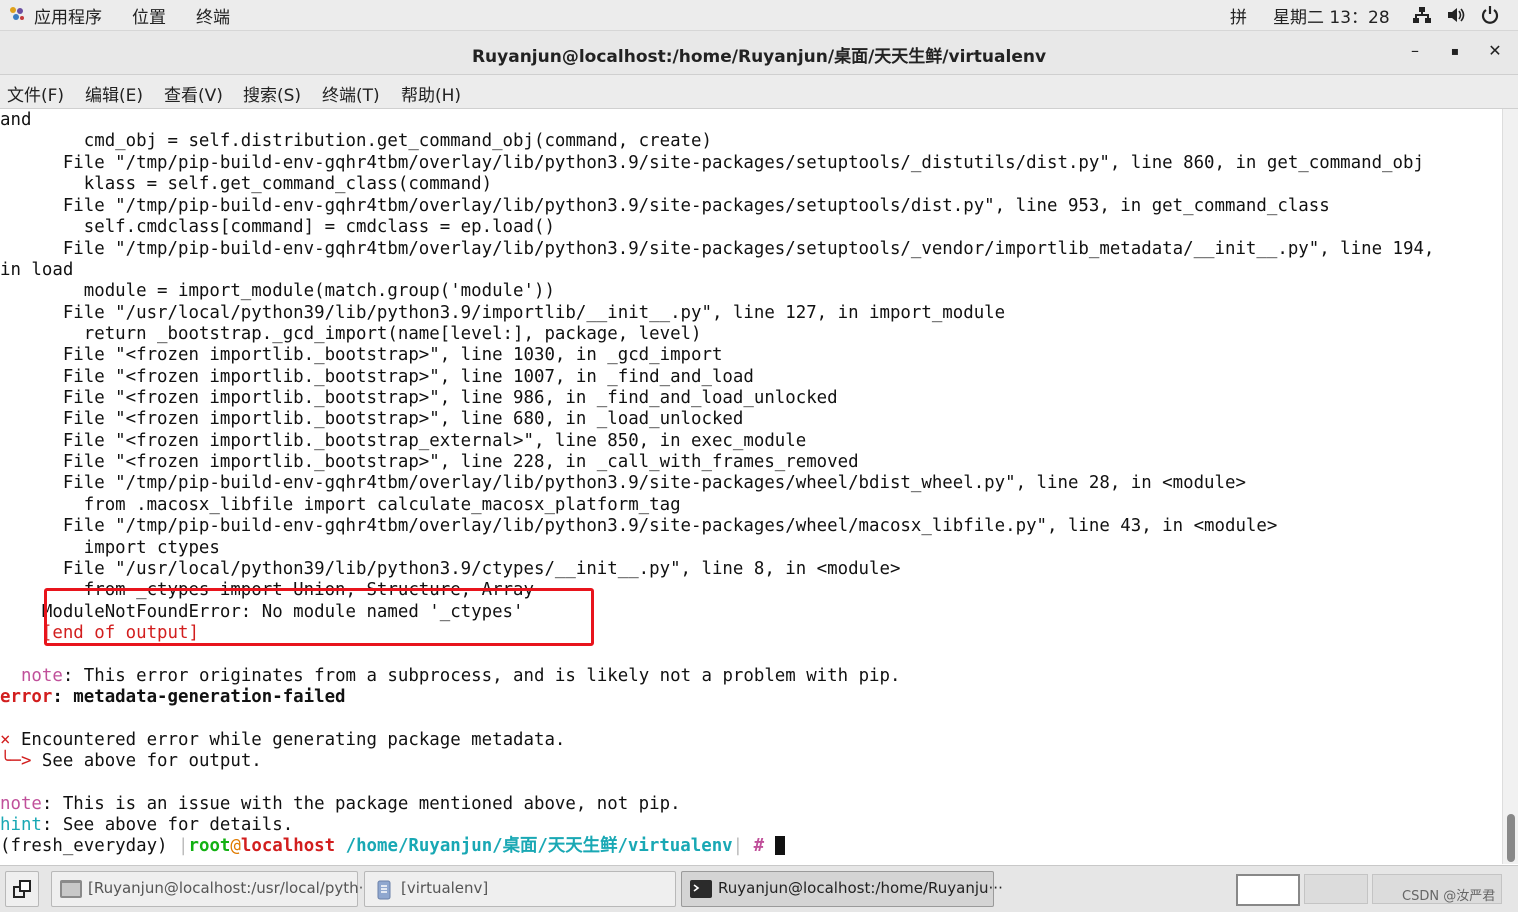 The width and height of the screenshot is (1518, 912). What do you see at coordinates (539, 846) in the screenshot?
I see `prompt-path: /home/Ruyanjun/桌面/天天生鲜/virtualenv` at bounding box center [539, 846].